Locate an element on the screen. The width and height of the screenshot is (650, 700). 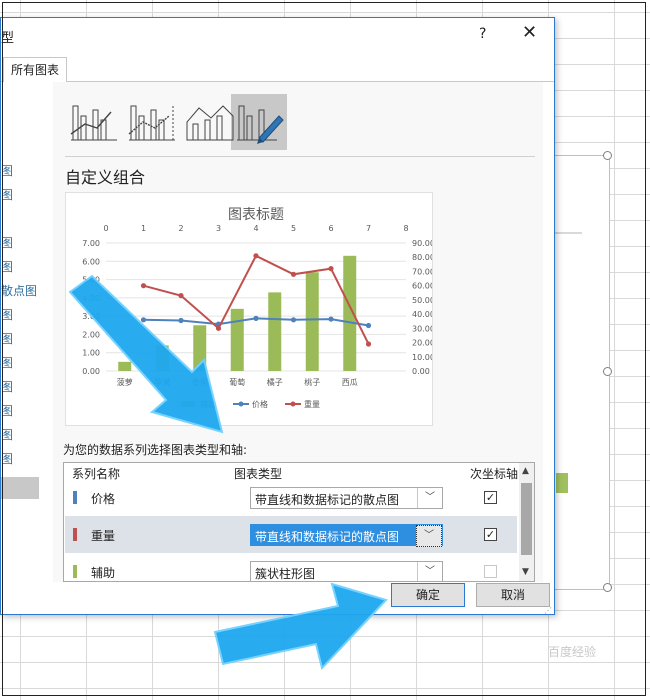
y-left-tick-label: 7.00 is located at coordinates (91, 243).